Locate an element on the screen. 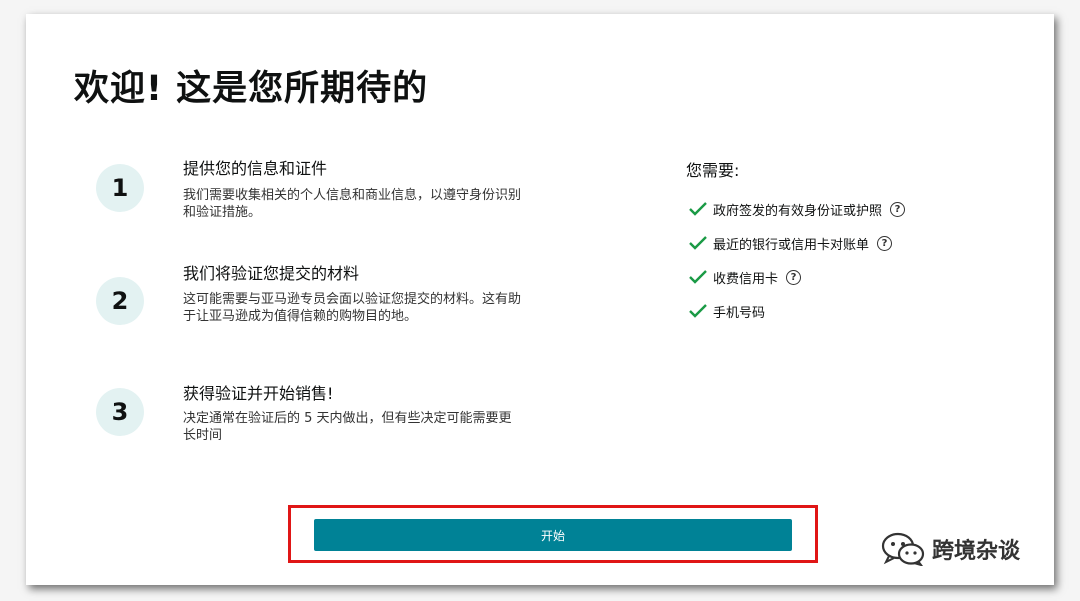 This screenshot has width=1080, height=601. requirement-item: 收费信用卡 ? is located at coordinates (745, 277).